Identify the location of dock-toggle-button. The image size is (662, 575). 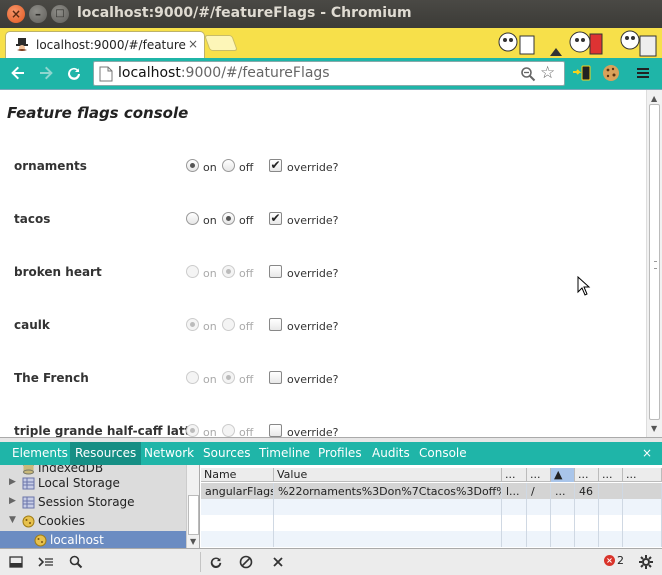
(16, 562).